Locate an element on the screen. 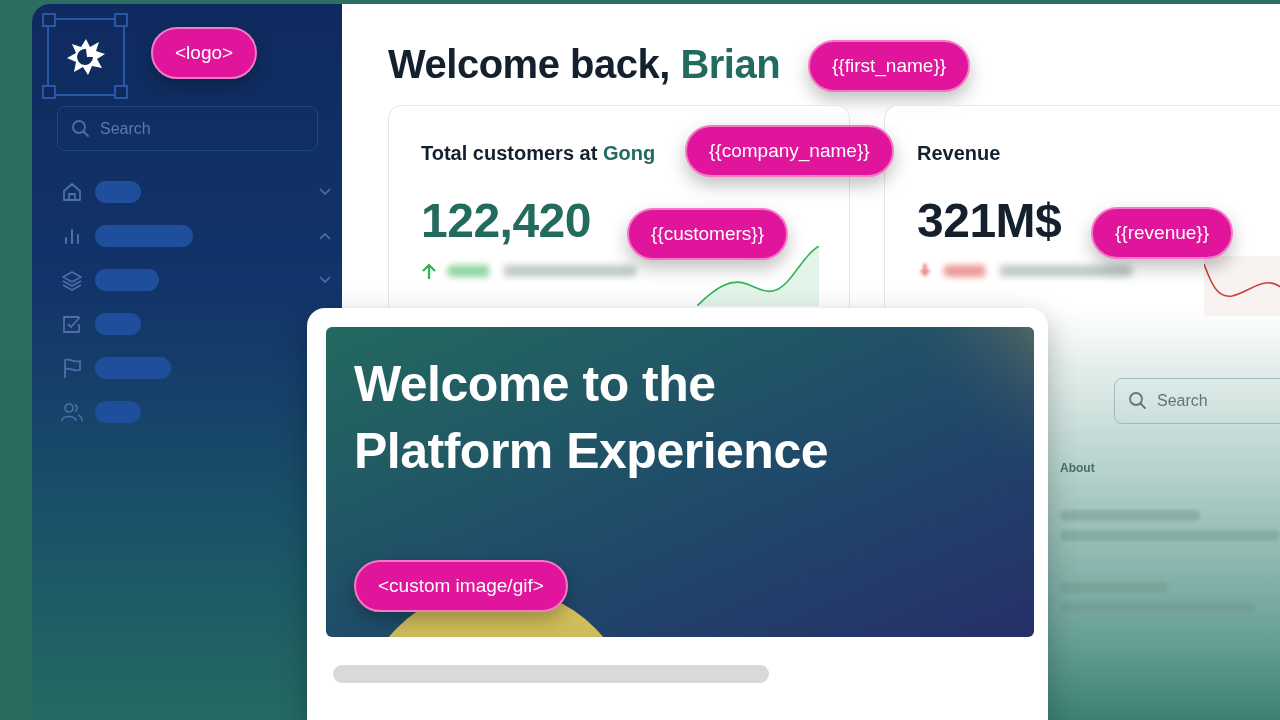 The height and width of the screenshot is (720, 1280). banner-title: Welcome to the Platform Experience is located at coordinates (592, 418).